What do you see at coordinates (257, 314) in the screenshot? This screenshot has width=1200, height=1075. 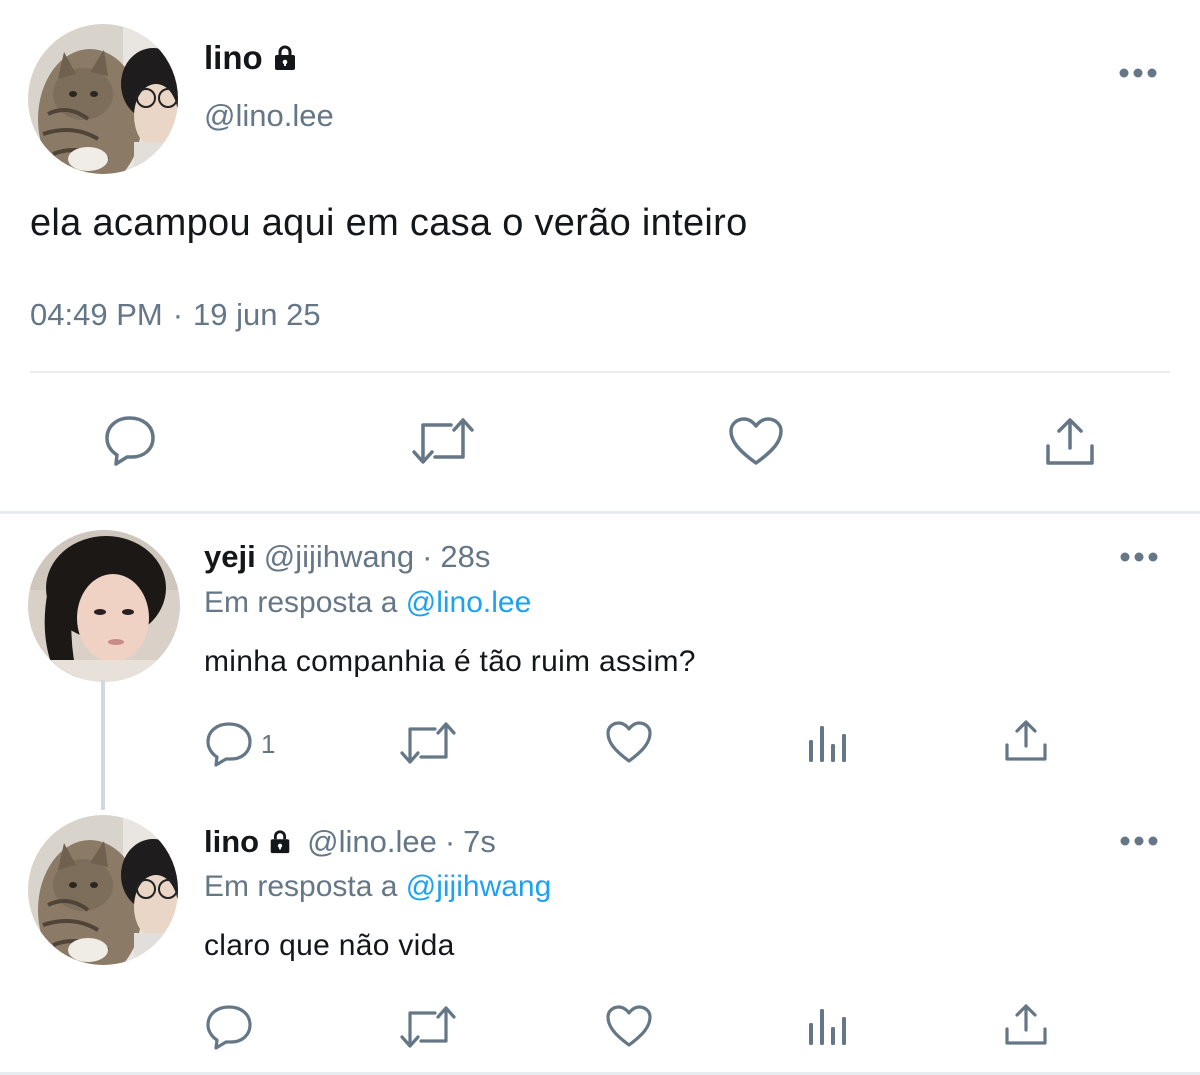 I see `tweet-date: 19 jun 25` at bounding box center [257, 314].